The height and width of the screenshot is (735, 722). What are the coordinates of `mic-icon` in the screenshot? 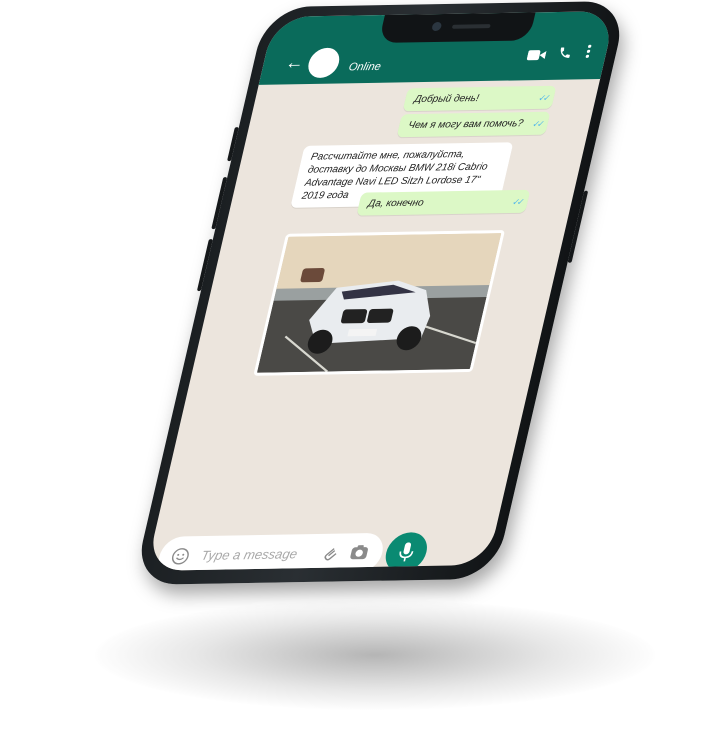 It's located at (406, 554).